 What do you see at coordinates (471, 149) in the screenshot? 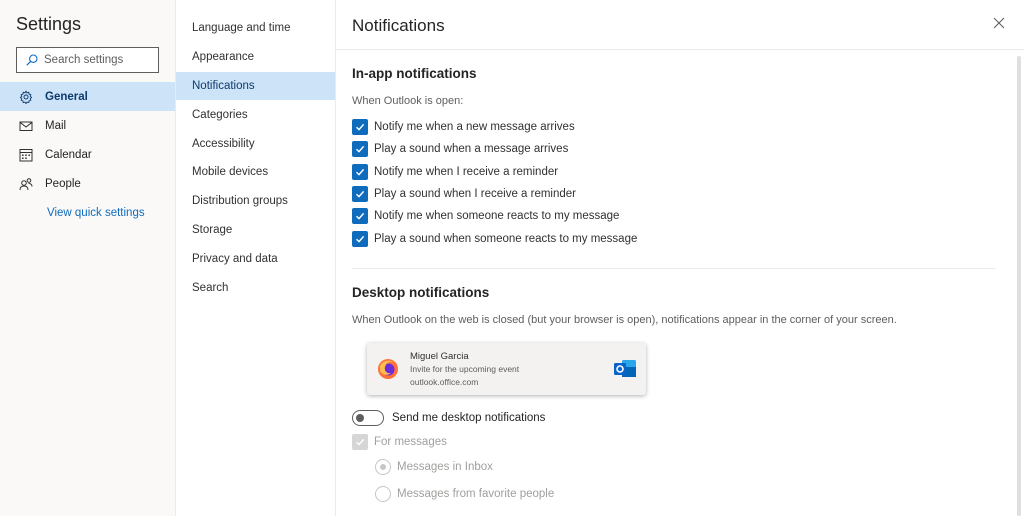
I see `checkbox-label: Play a sound when a message arrives` at bounding box center [471, 149].